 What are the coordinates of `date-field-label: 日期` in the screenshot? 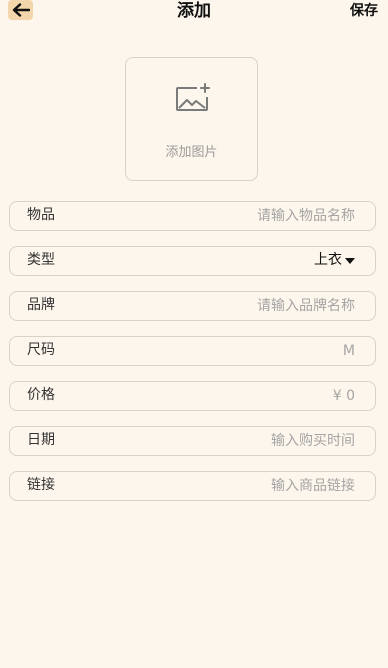 It's located at (41, 440).